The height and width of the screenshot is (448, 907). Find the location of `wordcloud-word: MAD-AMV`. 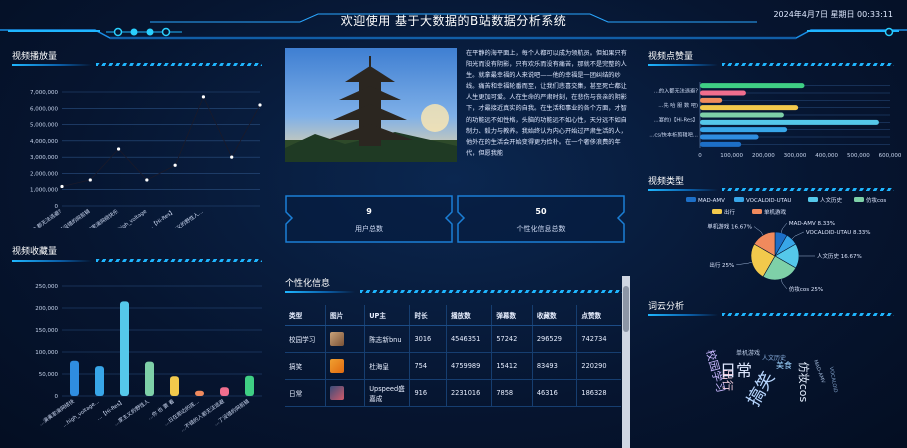

wordcloud-word: MAD-AMV is located at coordinates (819, 372).